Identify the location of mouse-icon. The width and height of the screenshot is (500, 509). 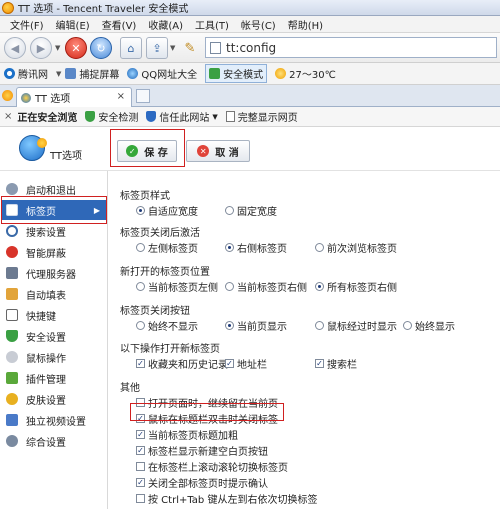
(12, 357).